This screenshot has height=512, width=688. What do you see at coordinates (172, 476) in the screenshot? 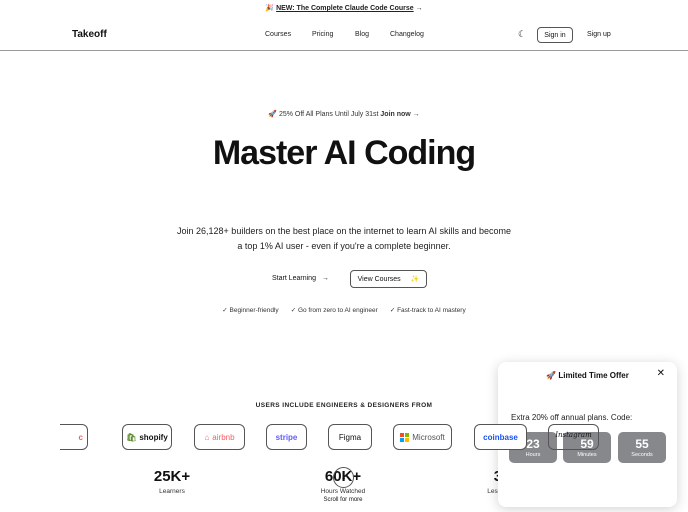
I see `stat-value: 25K+` at bounding box center [172, 476].